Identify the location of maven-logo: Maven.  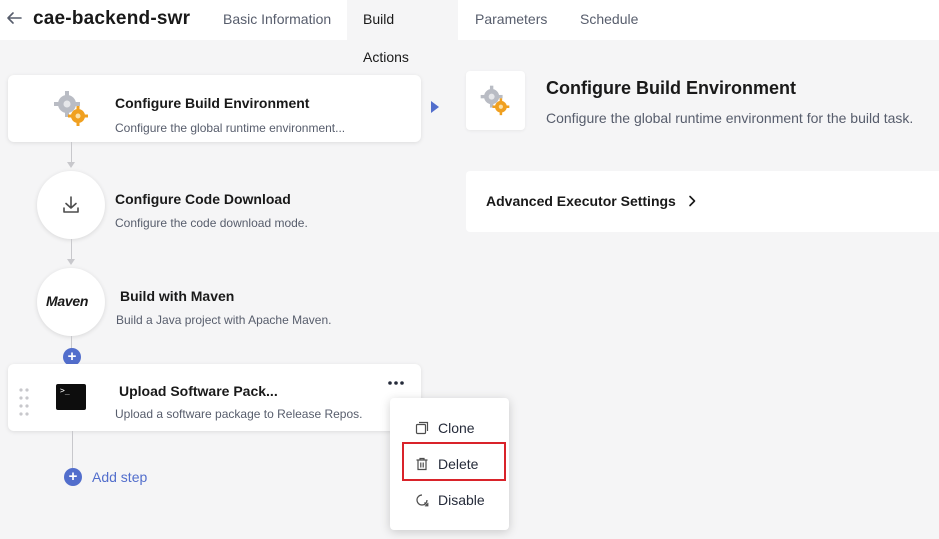
(67, 301).